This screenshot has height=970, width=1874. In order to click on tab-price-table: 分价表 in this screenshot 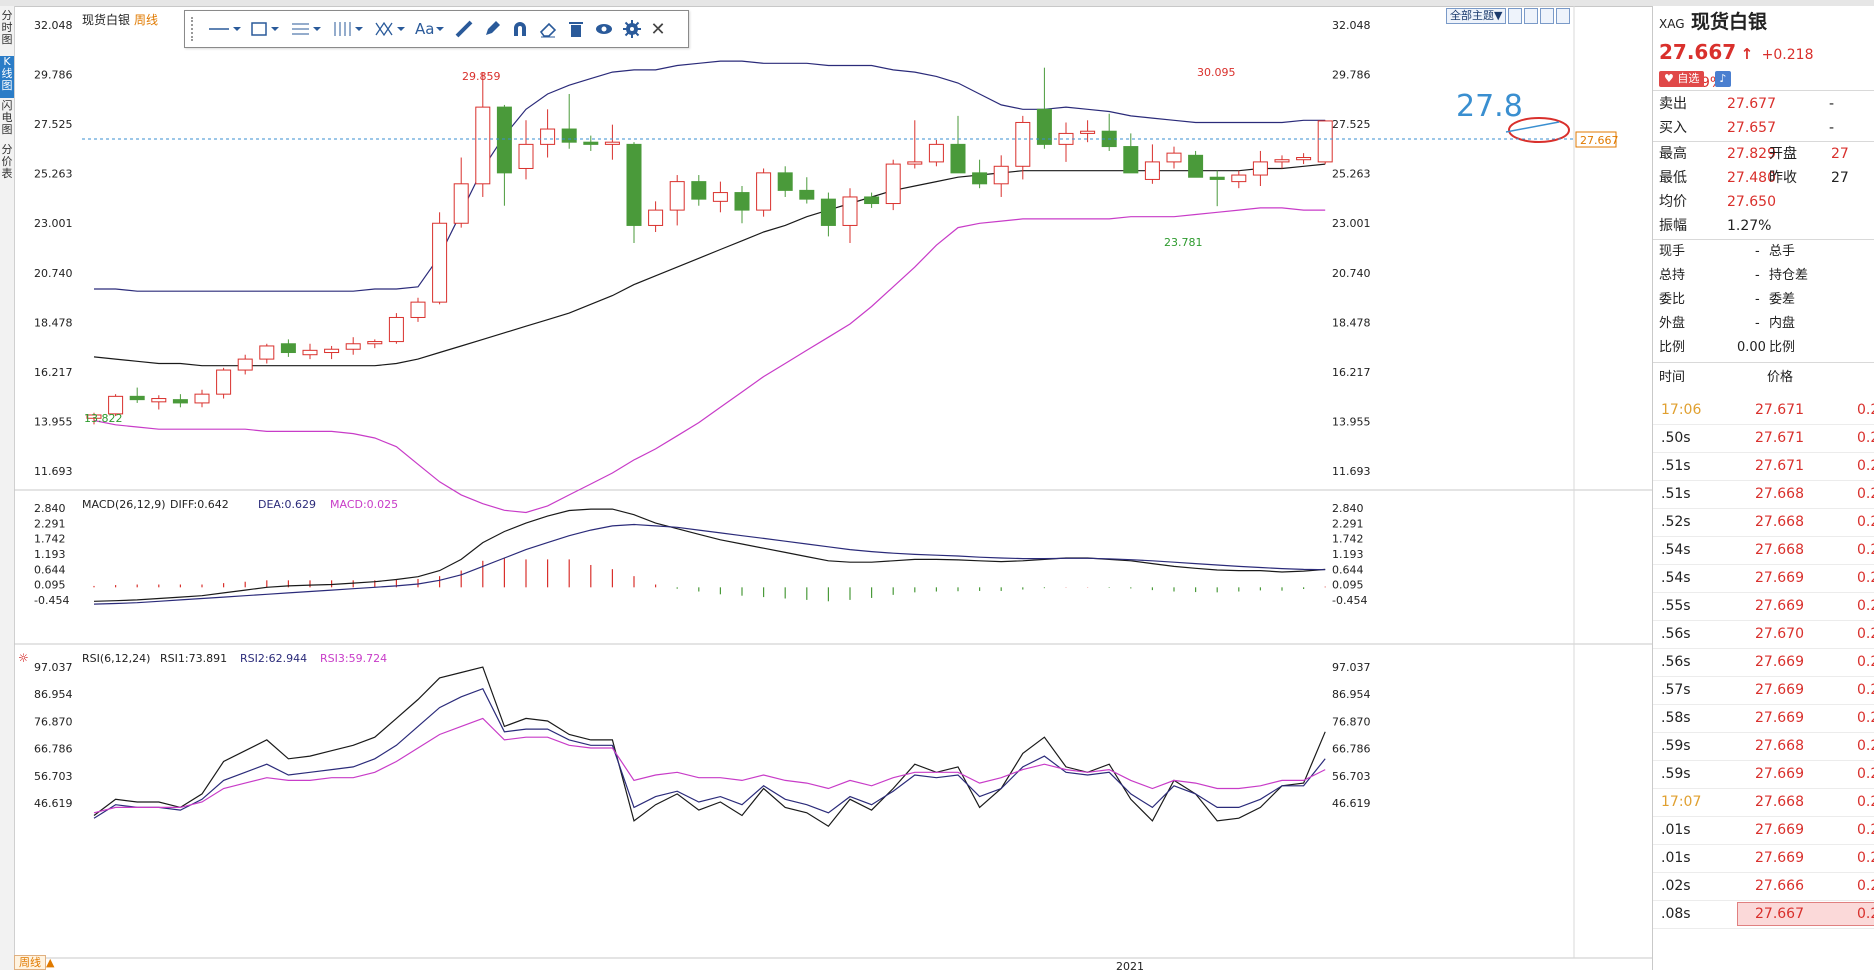, I will do `click(7, 167)`.